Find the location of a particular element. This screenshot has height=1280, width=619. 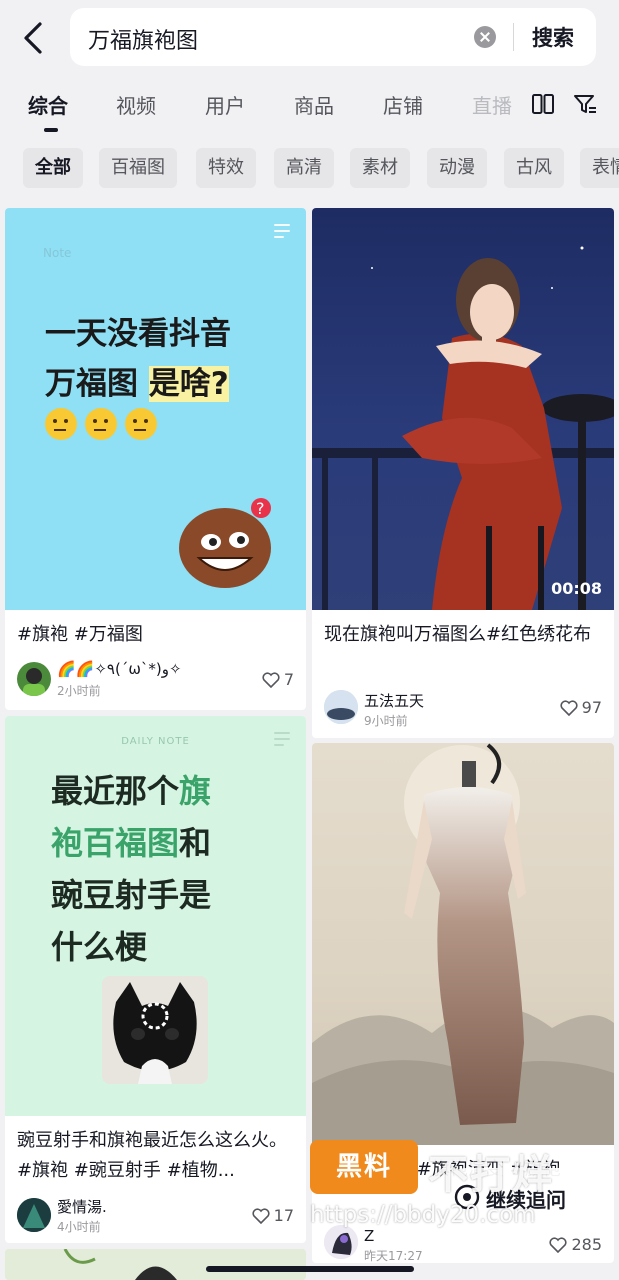

like-count: 285 is located at coordinates (575, 1244).